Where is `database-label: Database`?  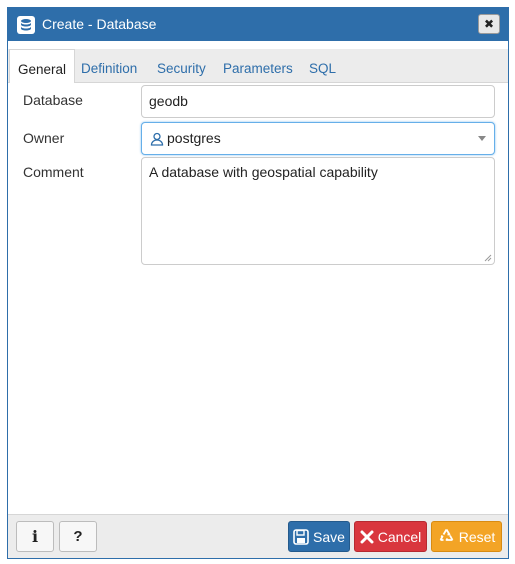 database-label: Database is located at coordinates (53, 100).